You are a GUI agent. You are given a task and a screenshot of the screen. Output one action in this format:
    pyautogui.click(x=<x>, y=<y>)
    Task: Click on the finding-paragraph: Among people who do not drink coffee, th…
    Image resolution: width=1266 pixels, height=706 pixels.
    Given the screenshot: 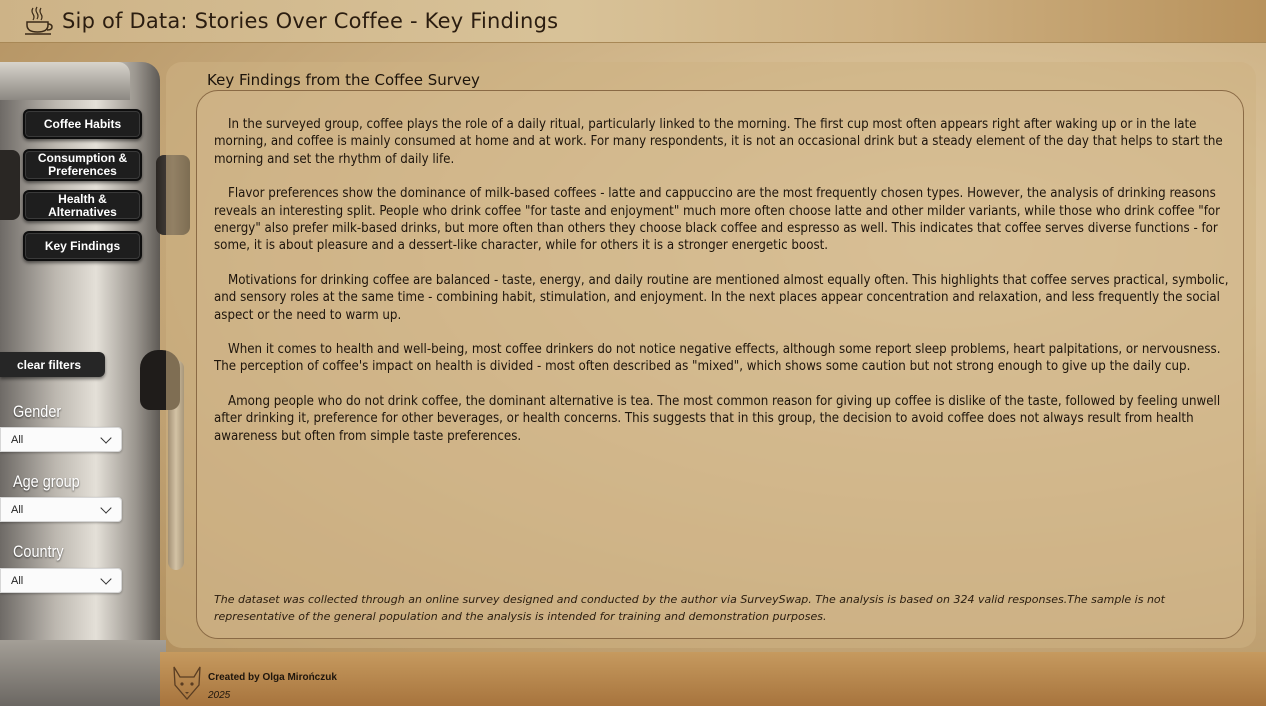 What is the action you would take?
    pyautogui.click(x=717, y=418)
    